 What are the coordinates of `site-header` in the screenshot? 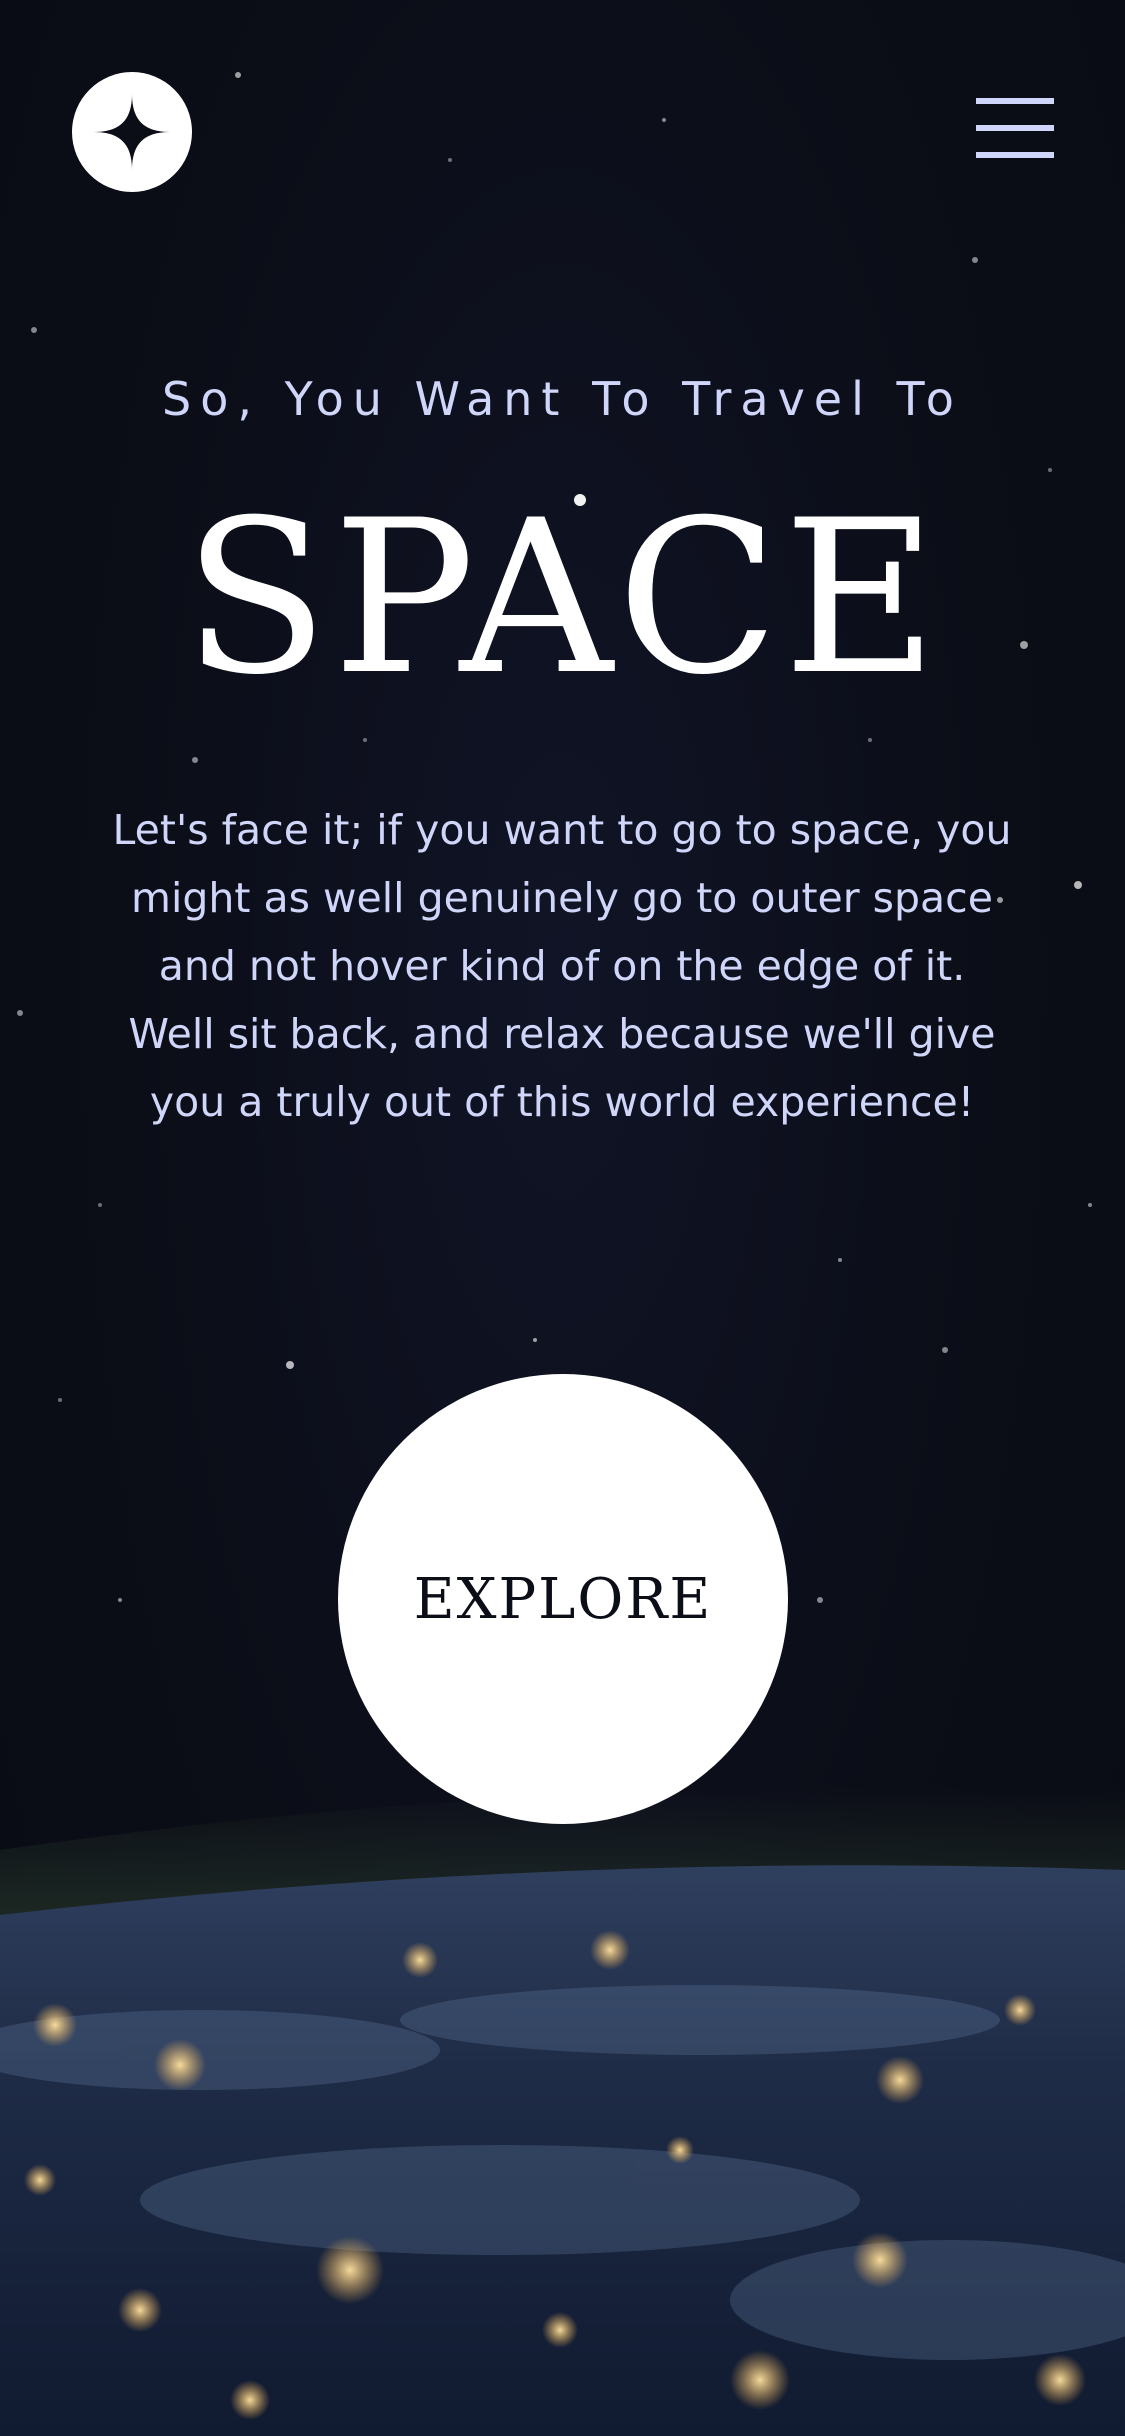 It's located at (562, 130).